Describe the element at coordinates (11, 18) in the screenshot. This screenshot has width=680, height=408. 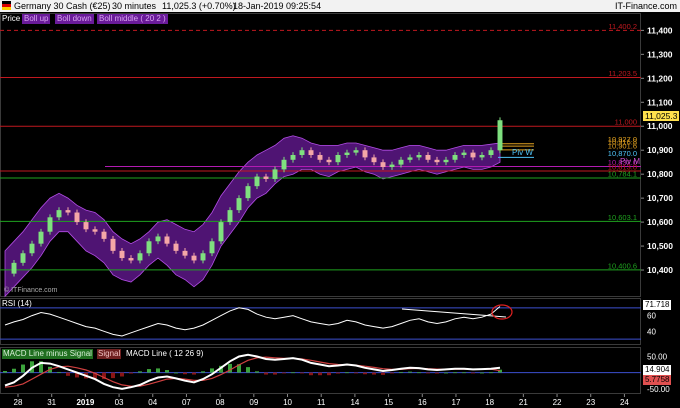
I see `price-panel-title: Price` at that location.